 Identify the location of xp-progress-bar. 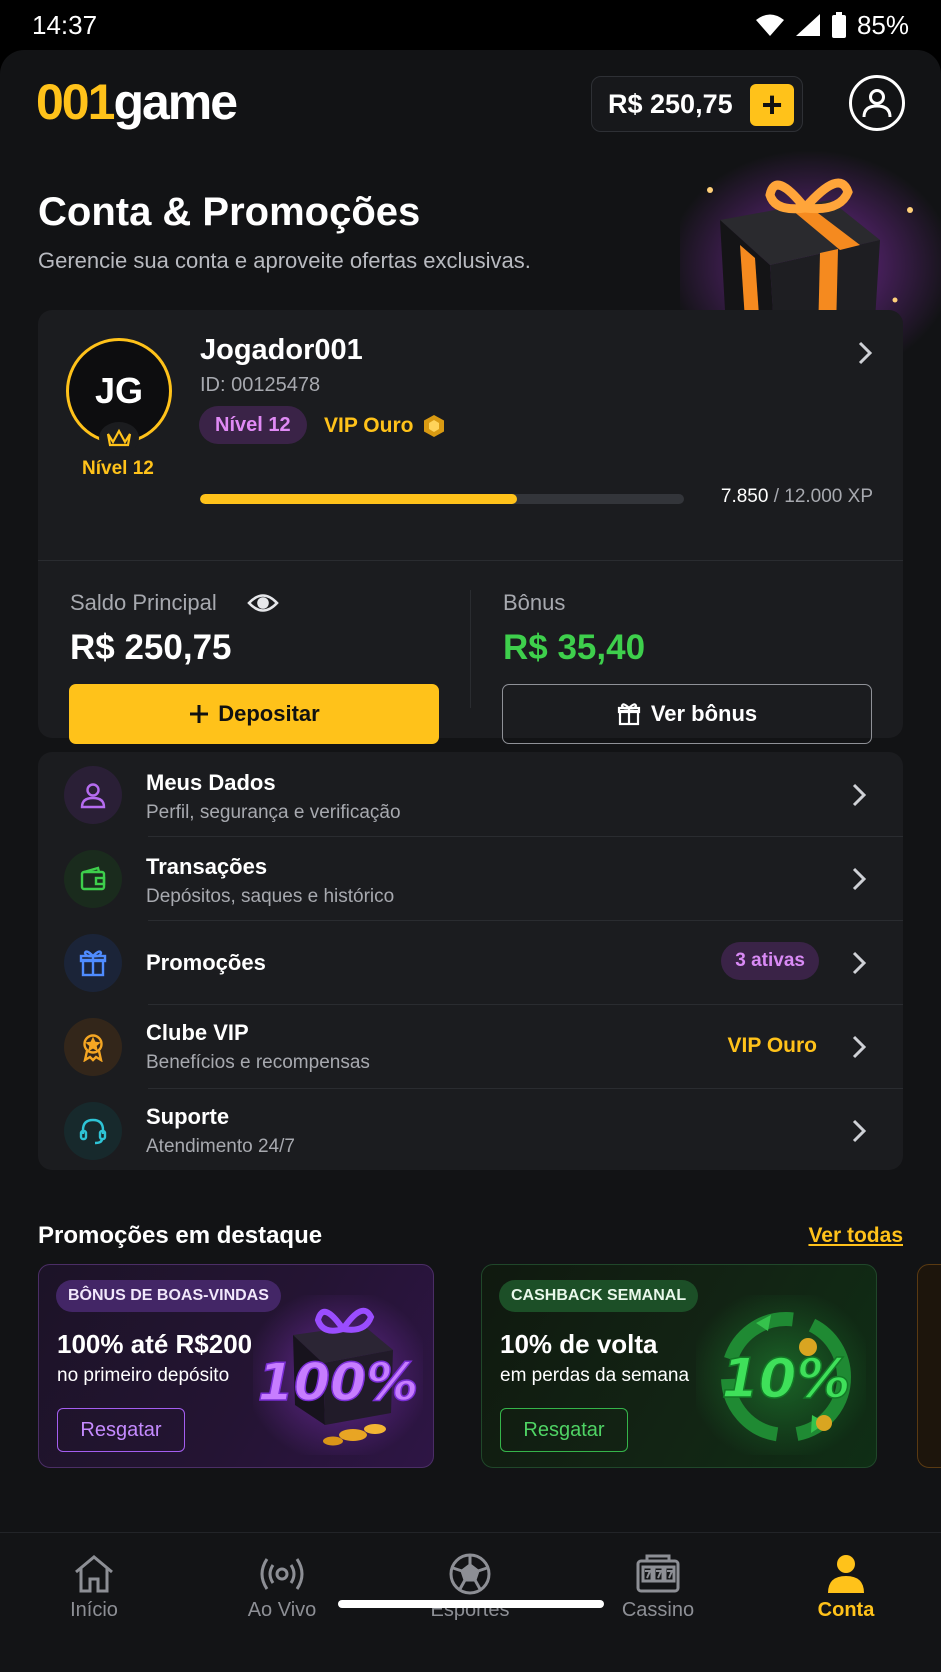
(442, 499).